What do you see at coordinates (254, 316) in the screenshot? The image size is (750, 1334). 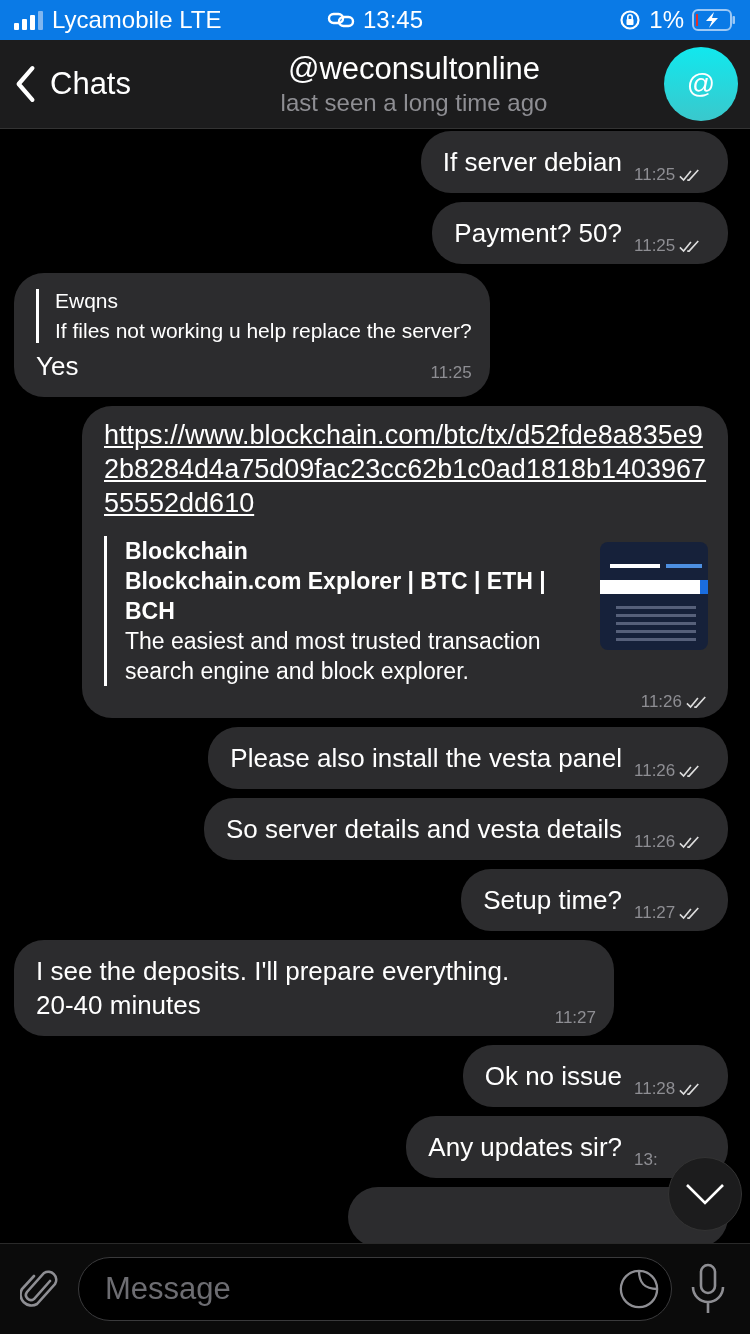 I see `reply-quote: Ewqns If files not working u help replace the server?` at bounding box center [254, 316].